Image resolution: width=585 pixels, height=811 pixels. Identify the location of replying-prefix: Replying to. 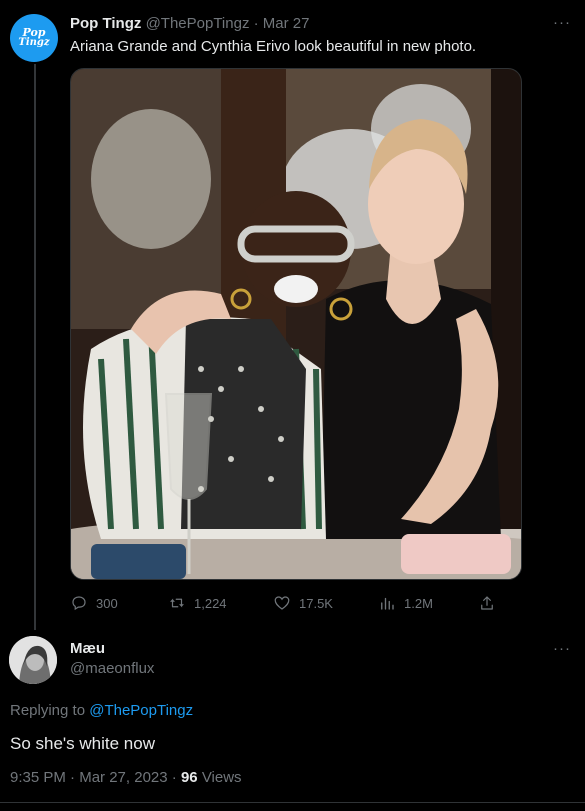
(48, 710).